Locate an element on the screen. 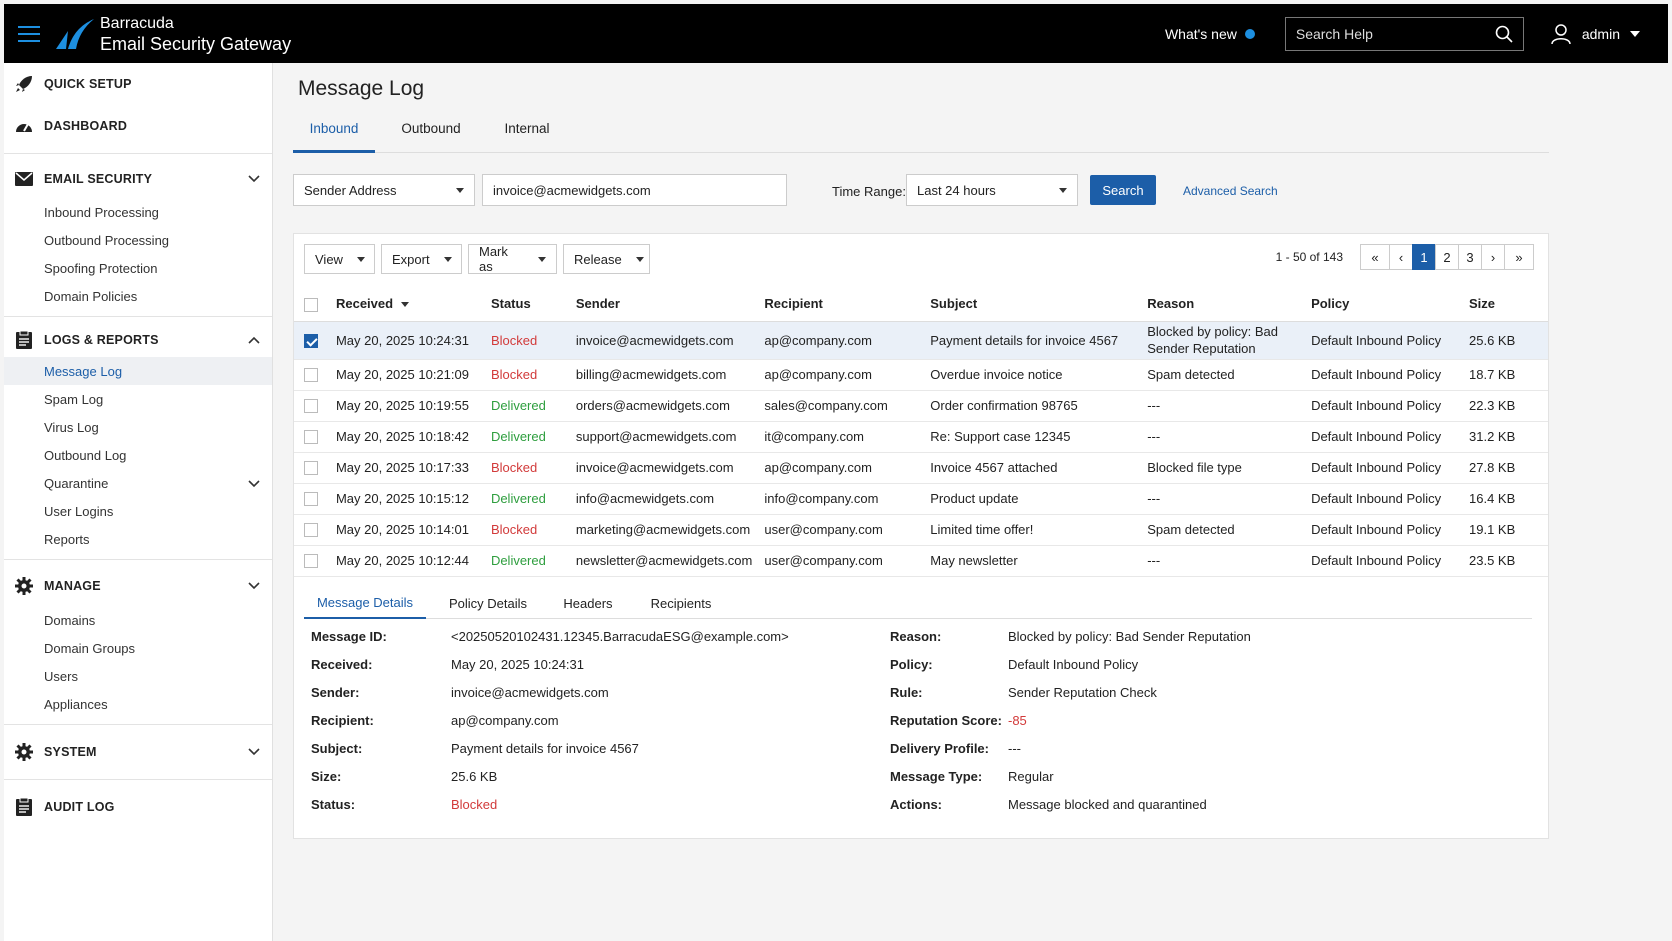 This screenshot has height=941, width=1672. clipboard-report-icon is located at coordinates (24, 340).